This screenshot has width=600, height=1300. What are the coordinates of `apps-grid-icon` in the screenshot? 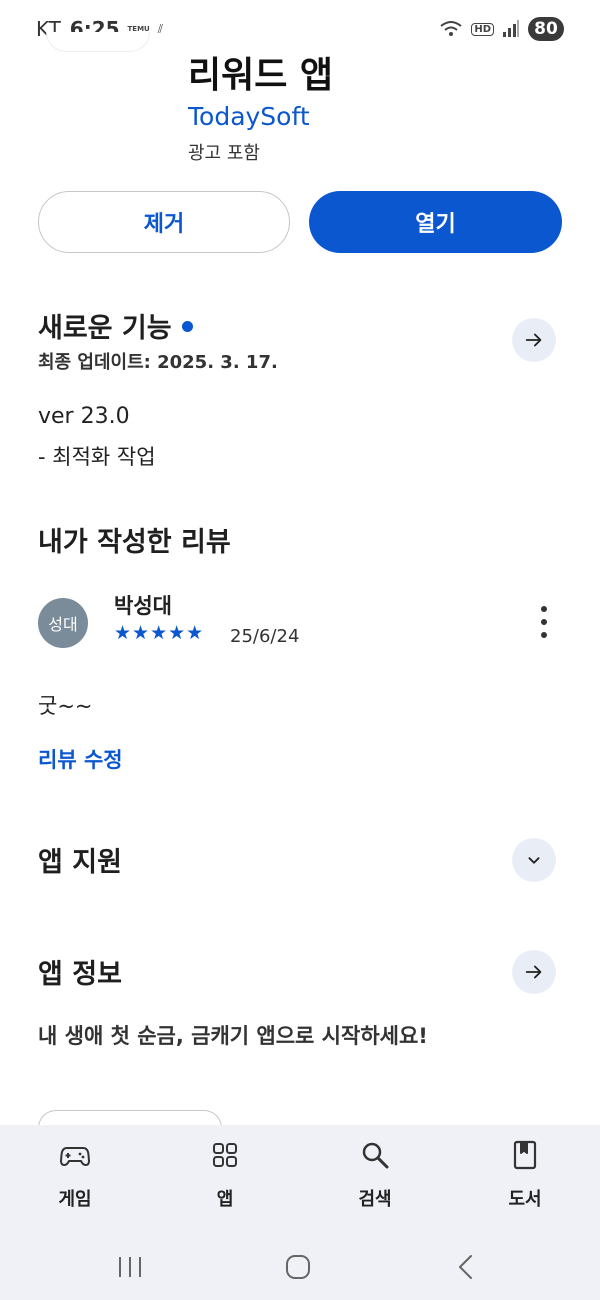 It's located at (225, 1155).